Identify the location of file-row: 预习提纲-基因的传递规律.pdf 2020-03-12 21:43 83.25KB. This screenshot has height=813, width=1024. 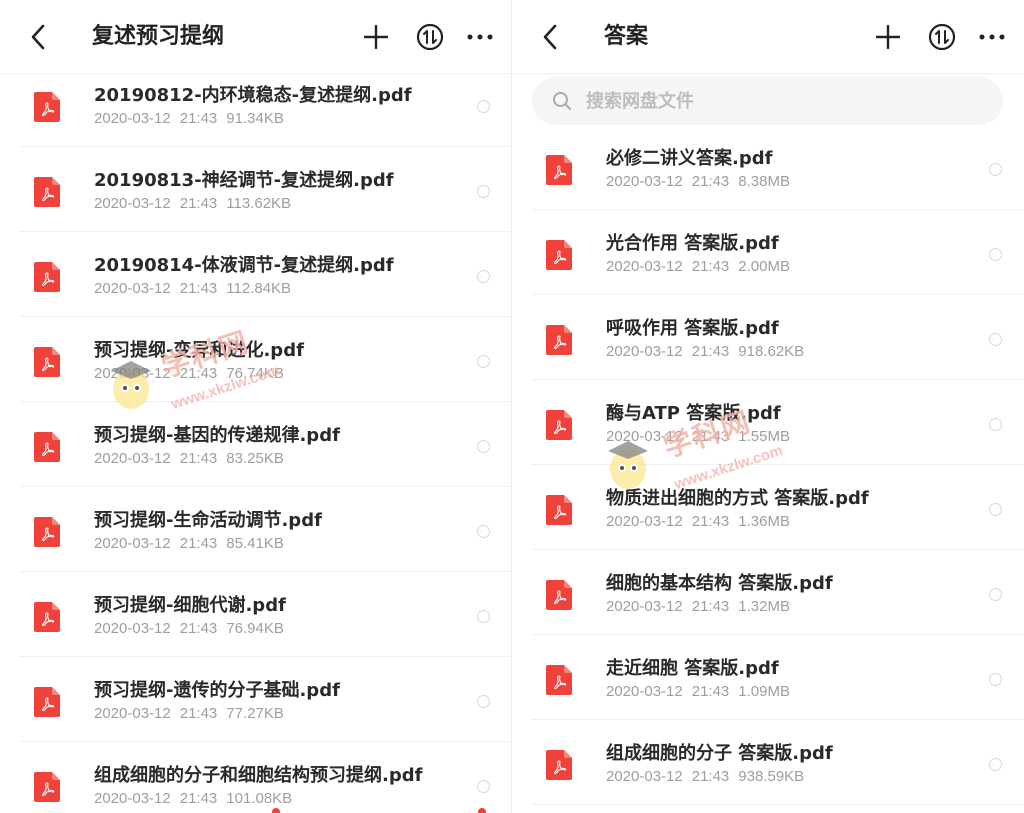
(256, 444).